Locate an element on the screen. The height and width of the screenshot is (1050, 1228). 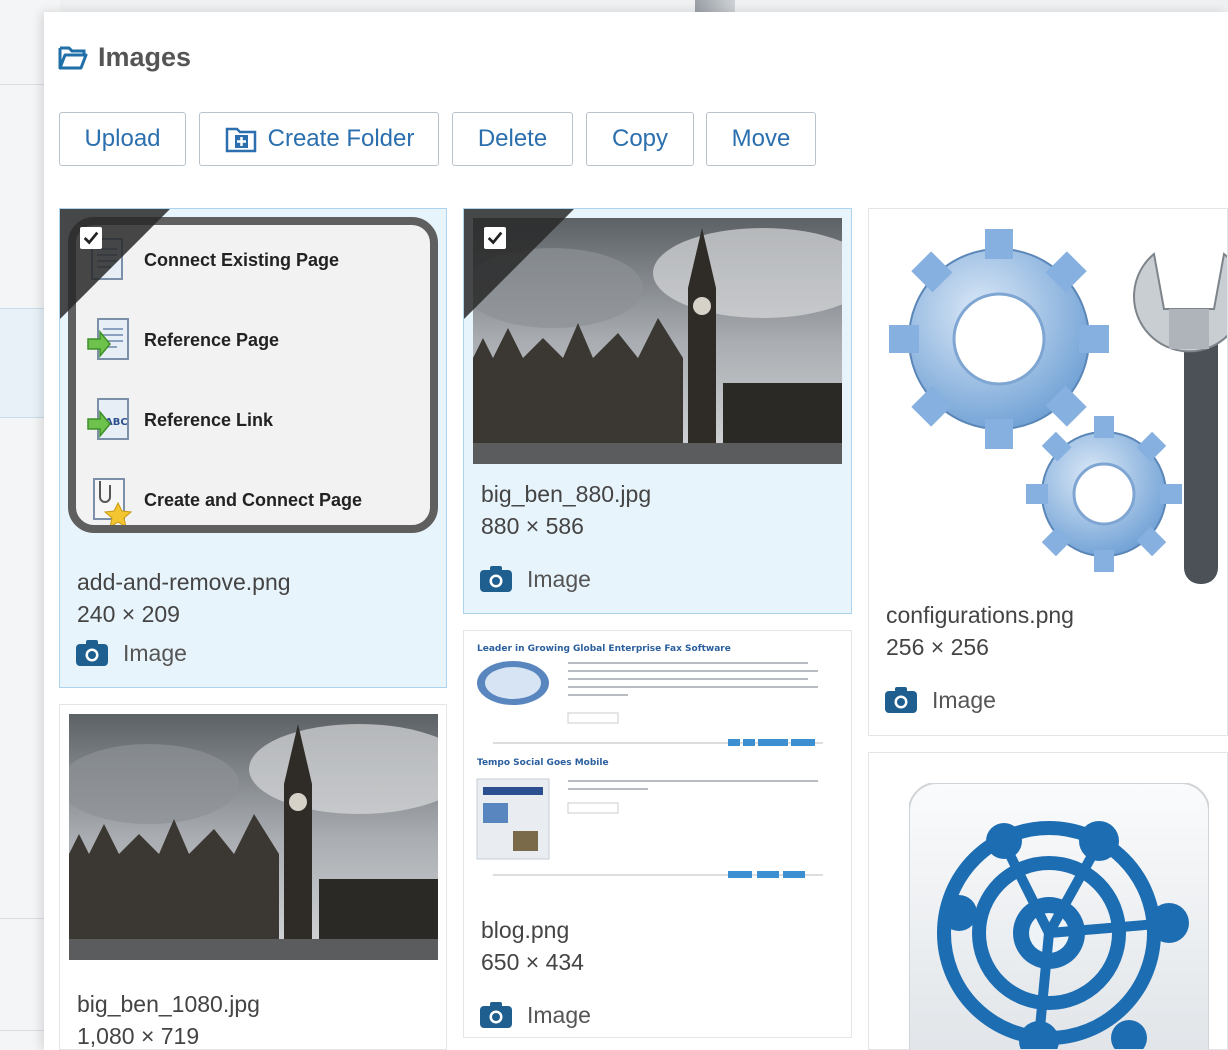
create-page-icon is located at coordinates (113, 501).